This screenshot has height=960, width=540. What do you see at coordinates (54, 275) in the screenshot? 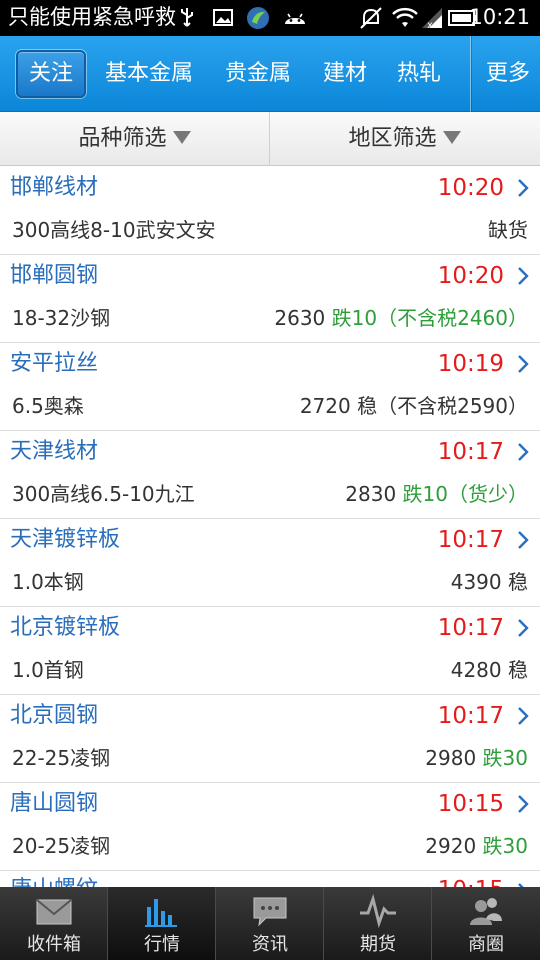
I see `item-name: 邯郸圆钢` at bounding box center [54, 275].